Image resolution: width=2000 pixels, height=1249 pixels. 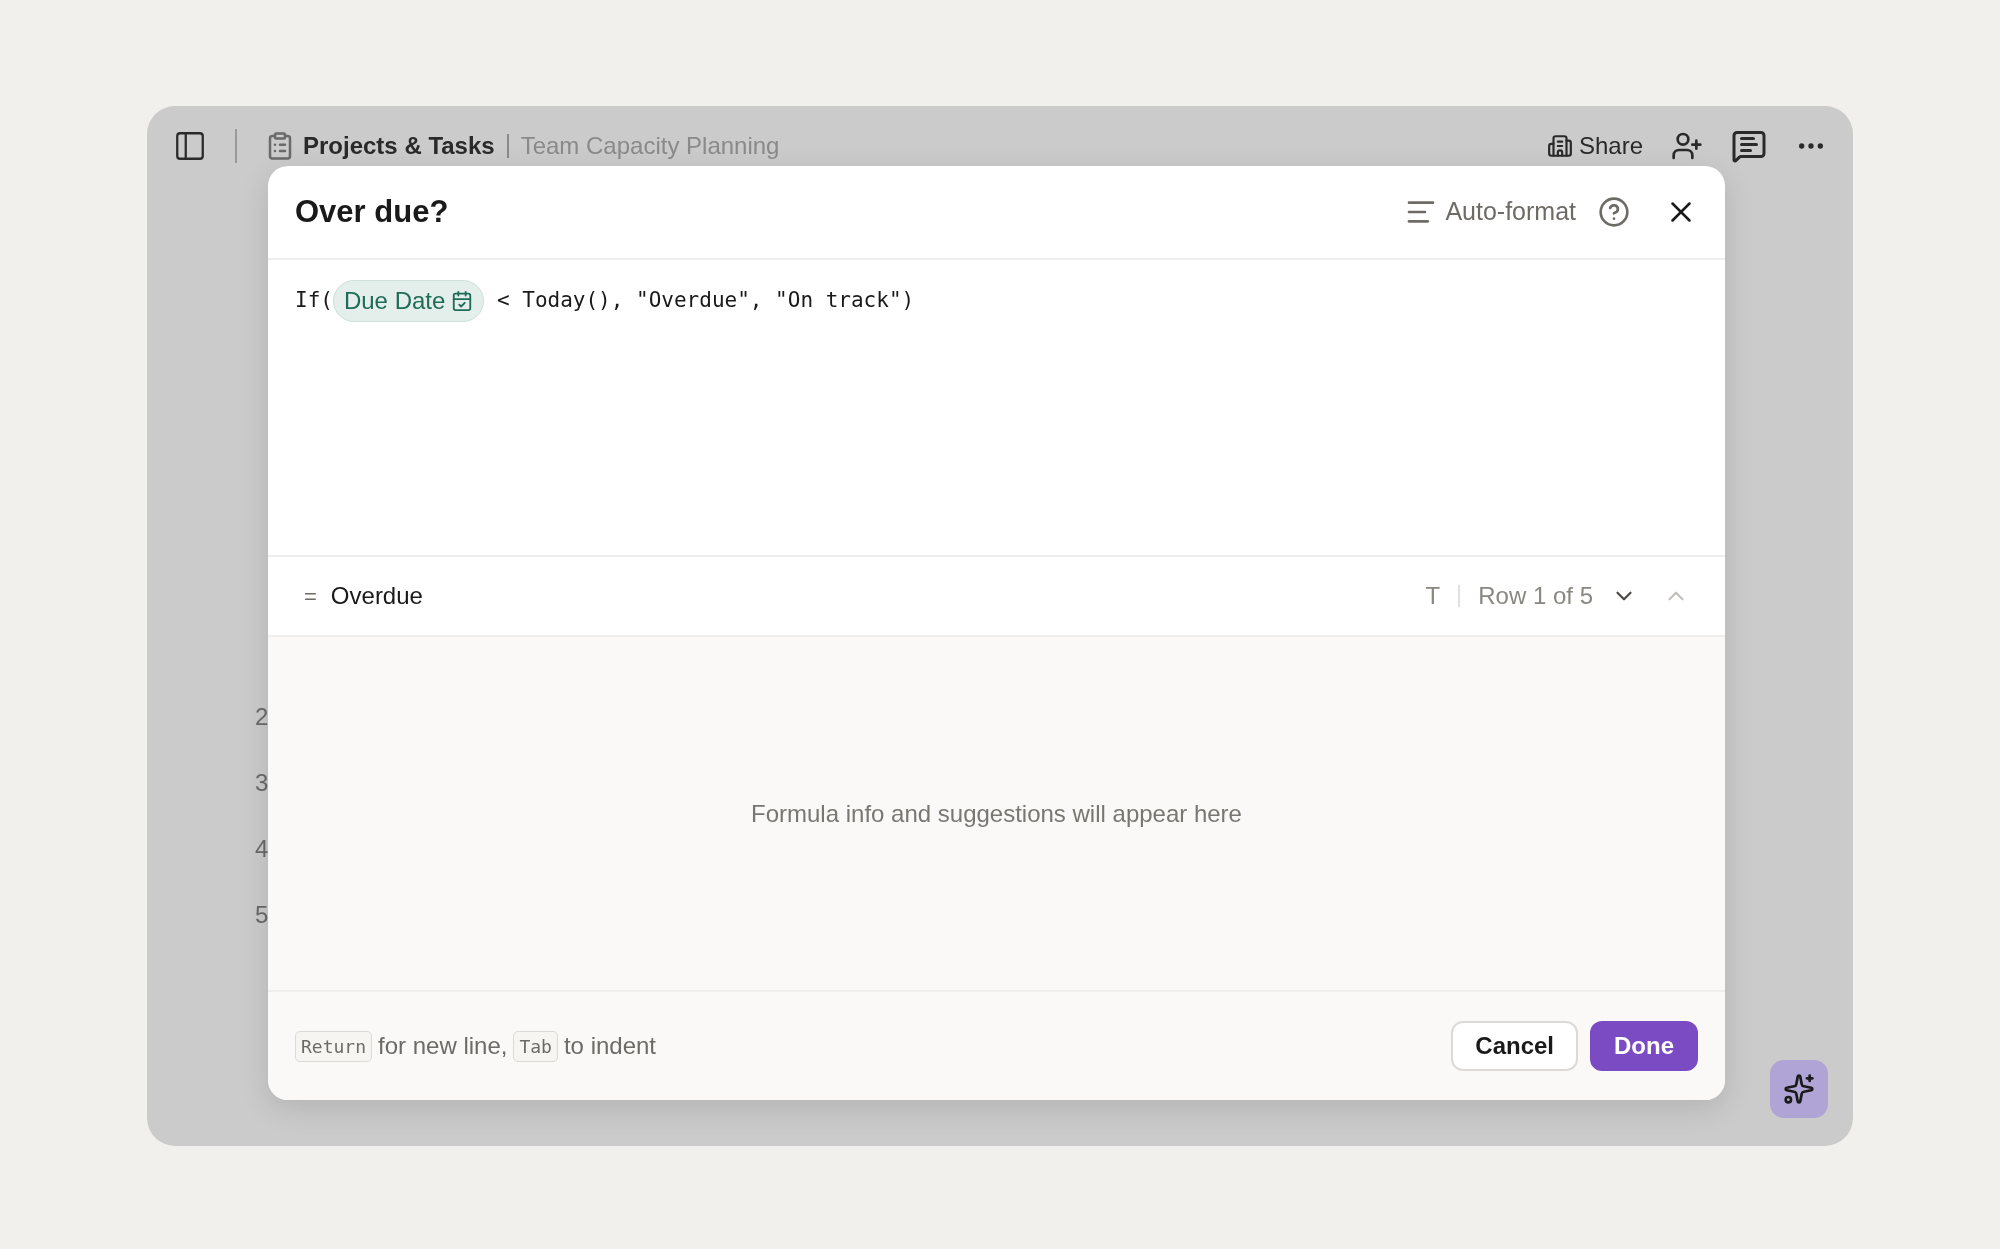 What do you see at coordinates (262, 849) in the screenshot?
I see `row-number: 4` at bounding box center [262, 849].